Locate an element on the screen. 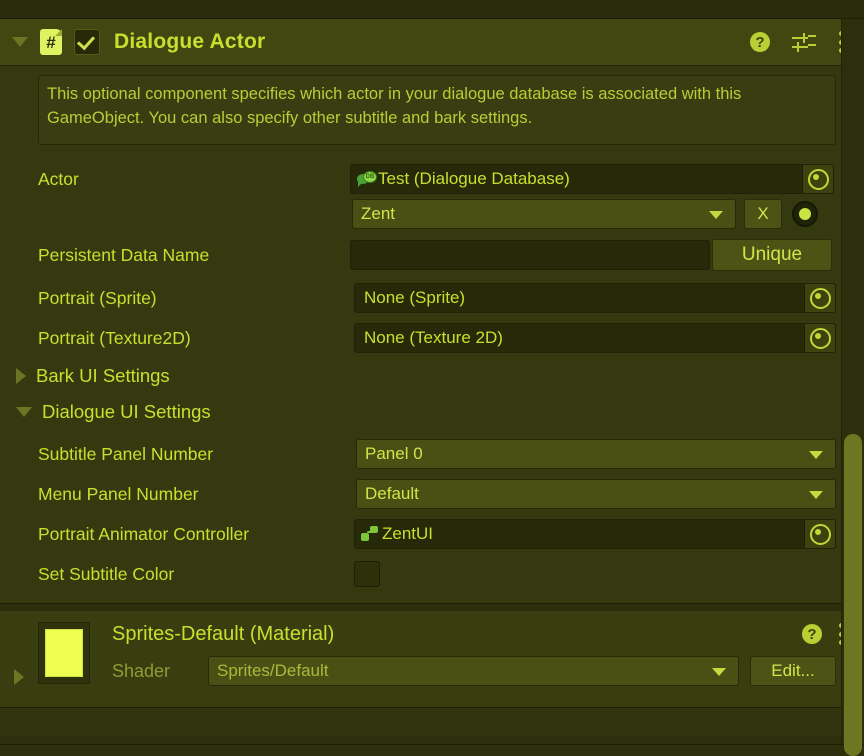 This screenshot has width=864, height=756. portrait-animator-controller-value: ZentUI is located at coordinates (408, 533).